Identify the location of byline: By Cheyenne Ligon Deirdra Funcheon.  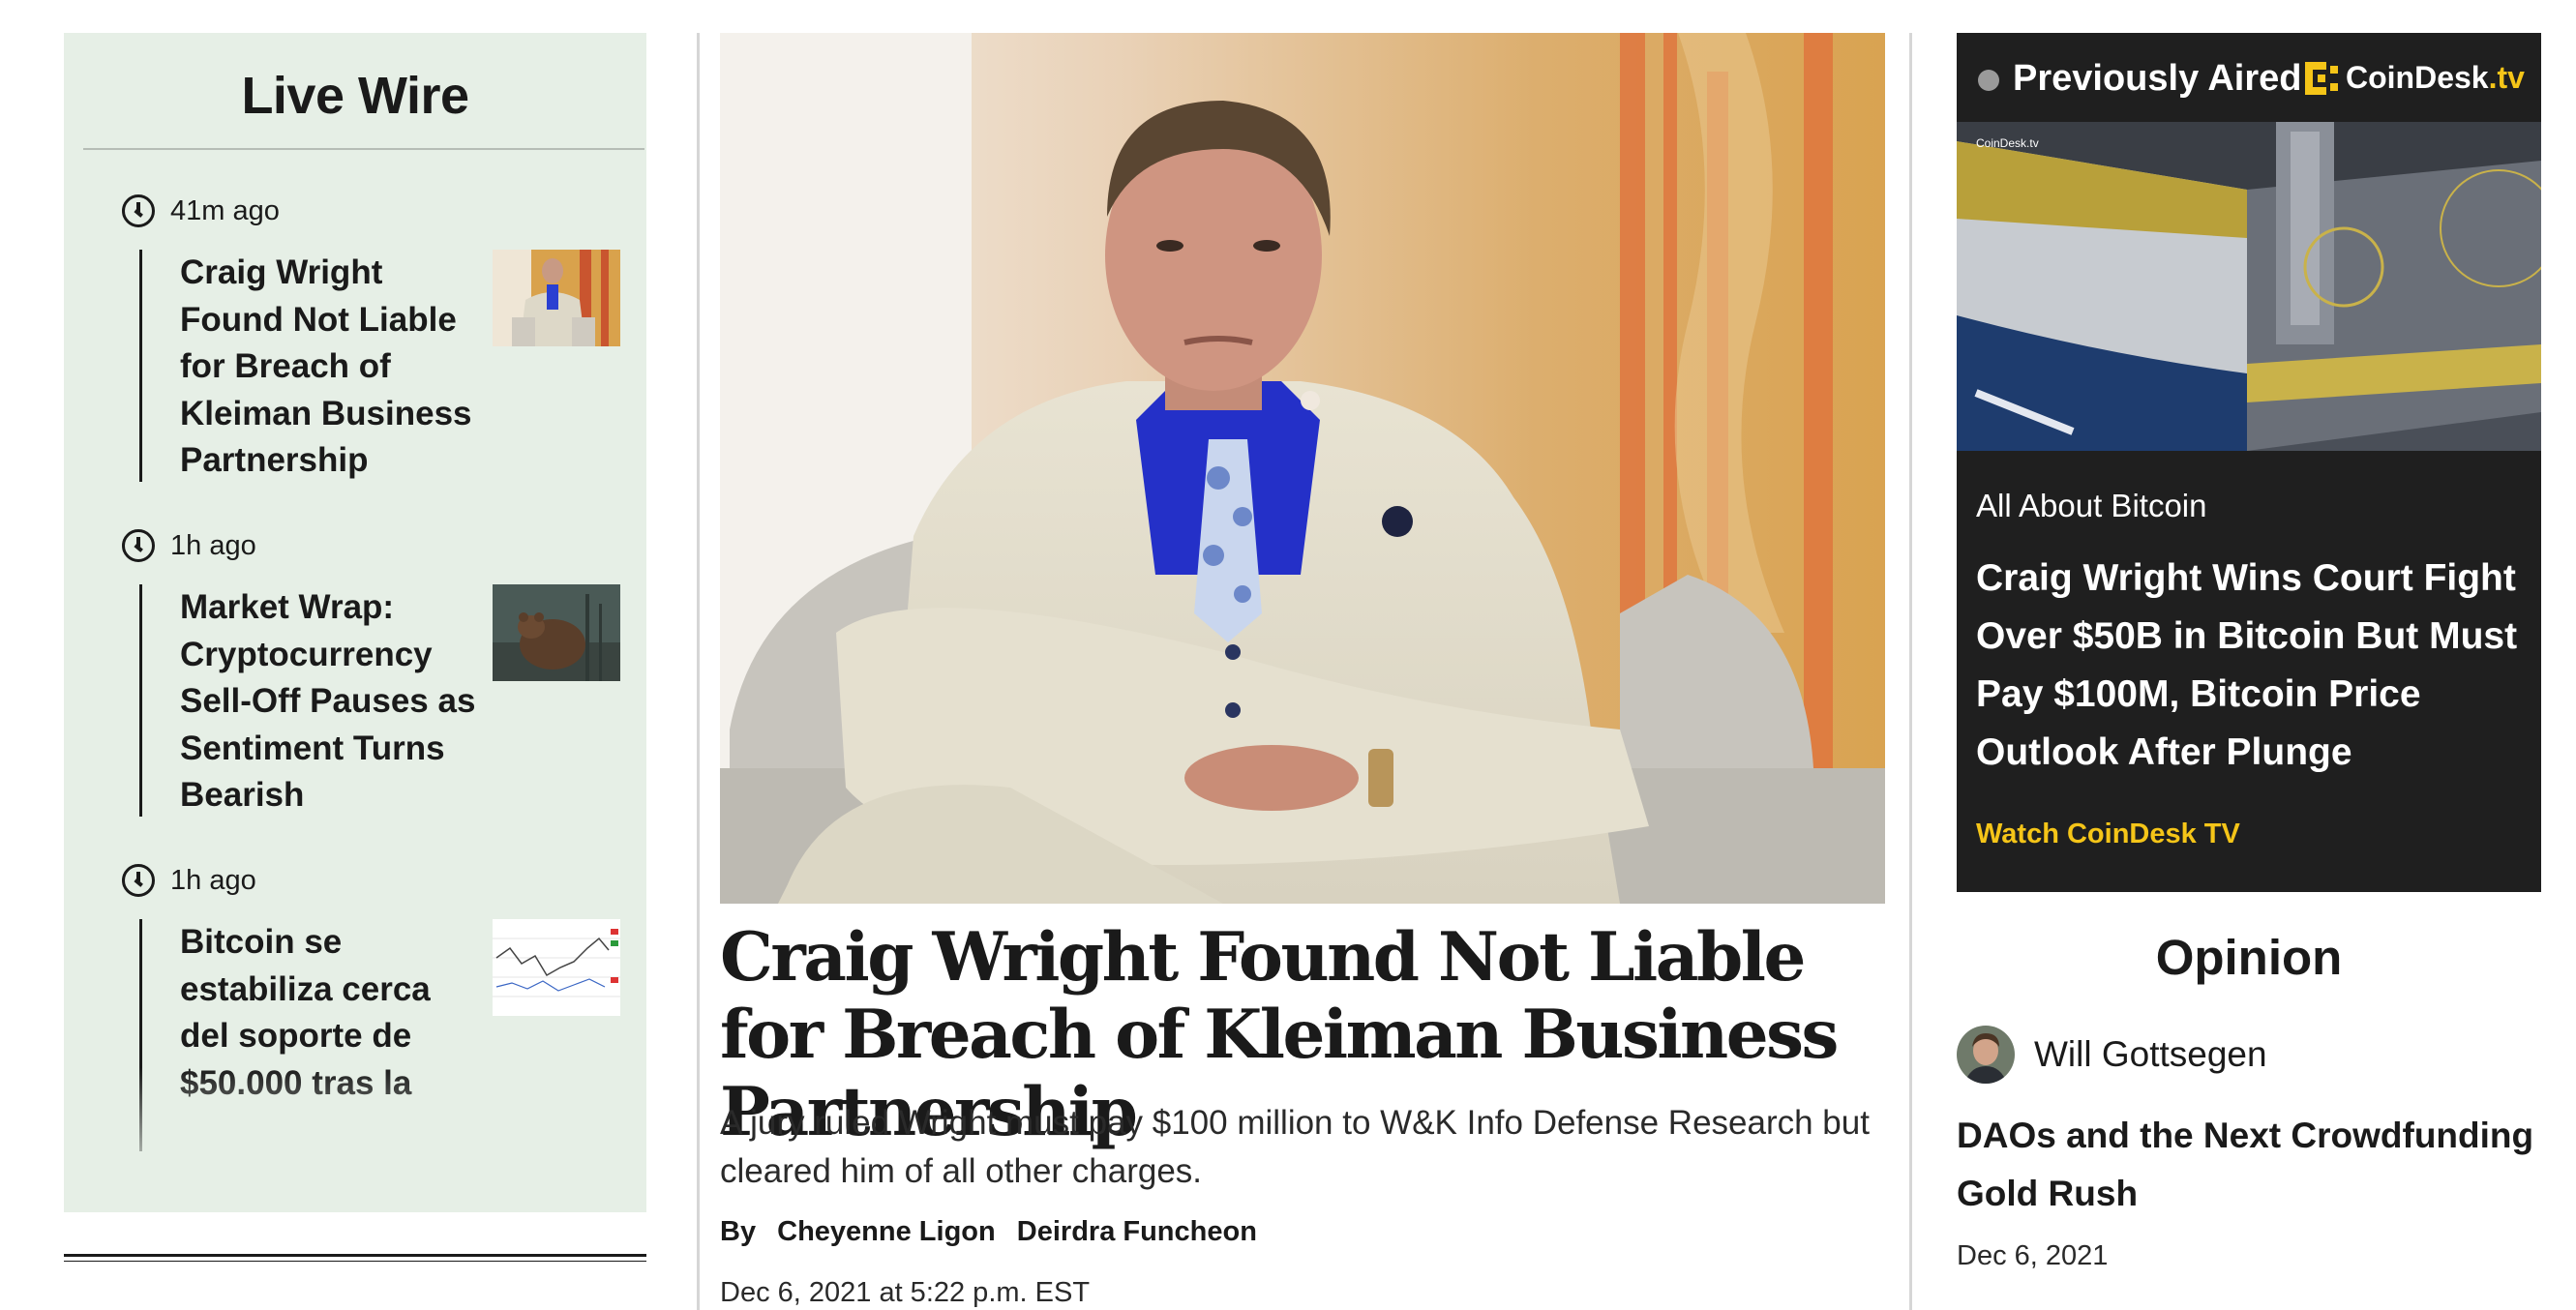
(995, 1232).